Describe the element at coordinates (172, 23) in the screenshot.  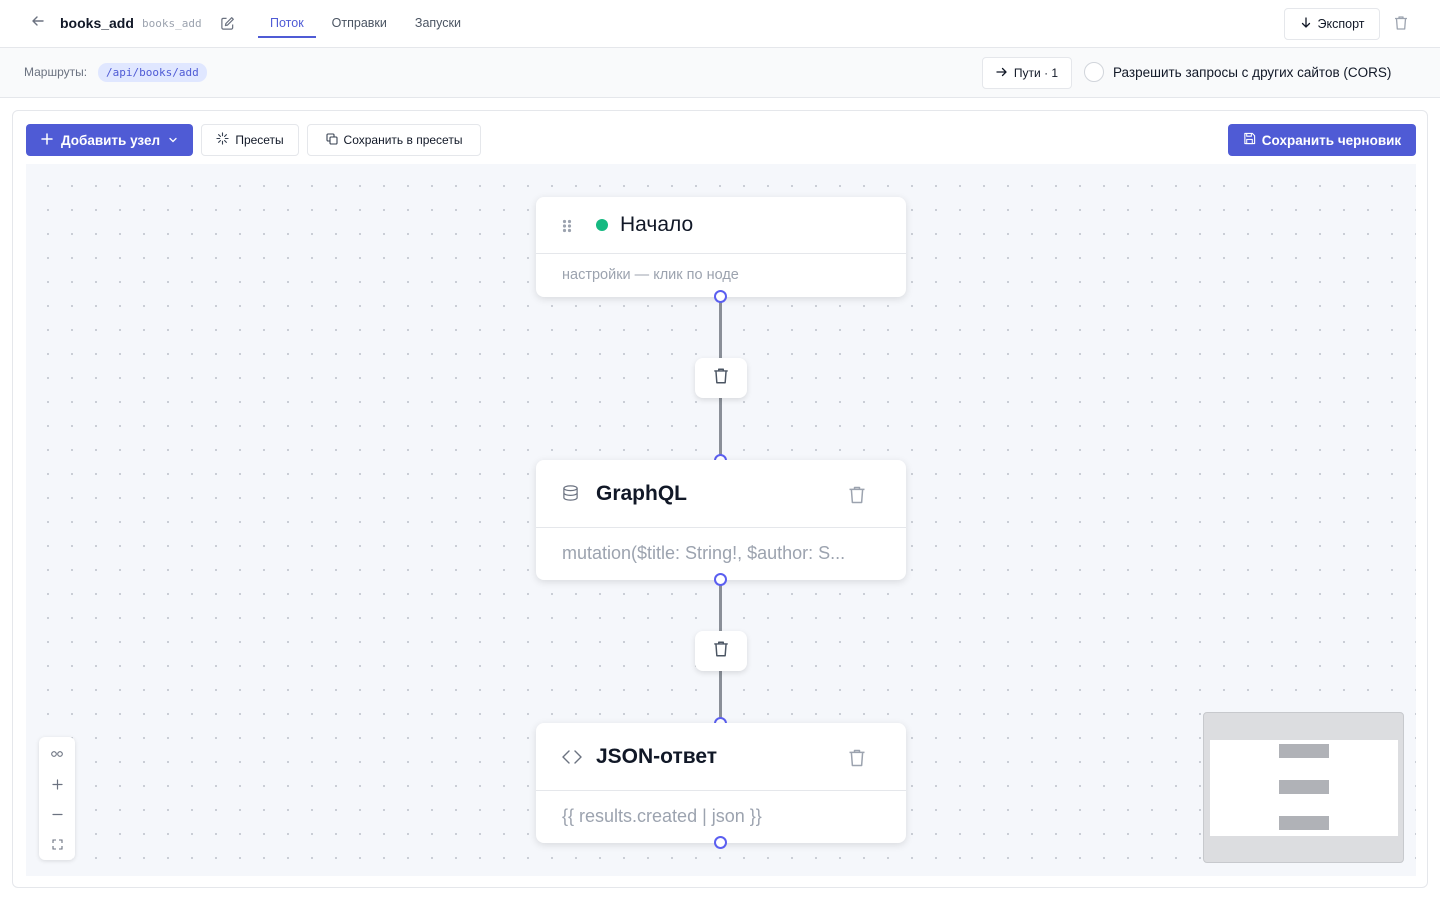
I see `flow-slug: books_add` at that location.